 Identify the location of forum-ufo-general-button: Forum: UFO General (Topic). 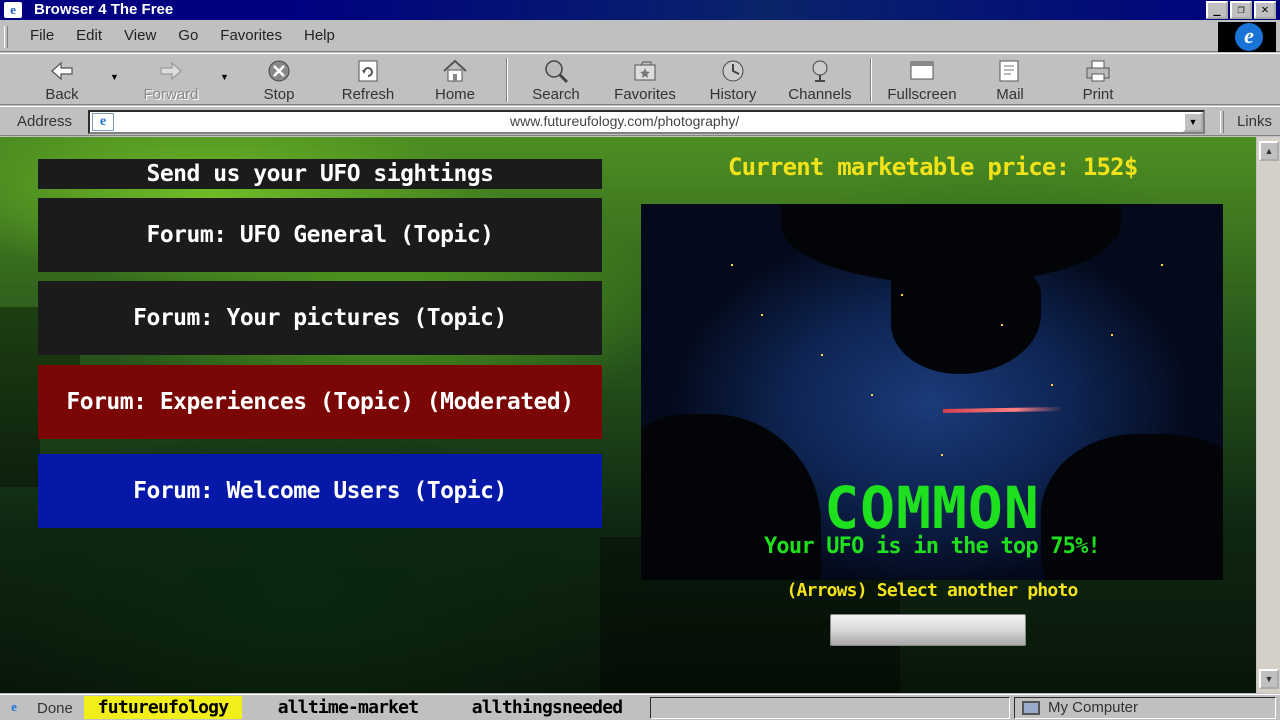
(320, 235).